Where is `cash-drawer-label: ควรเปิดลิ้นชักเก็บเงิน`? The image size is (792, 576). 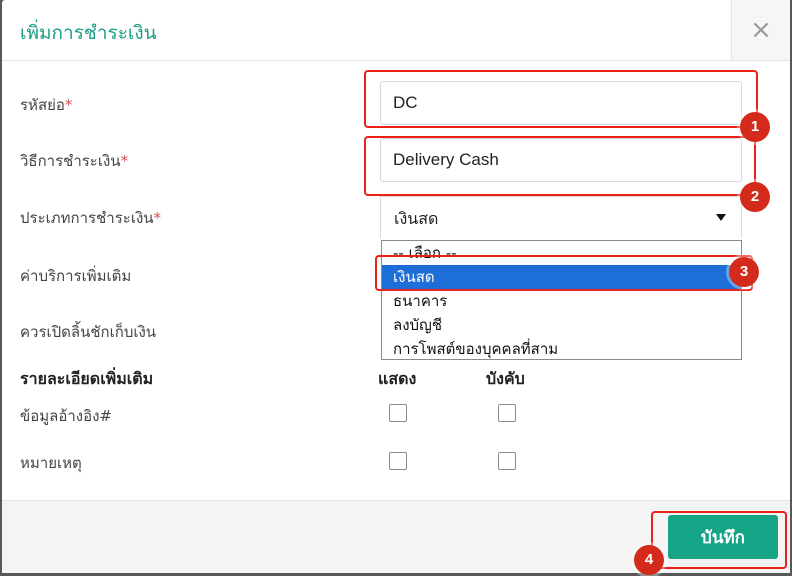
cash-drawer-label: ควรเปิดลิ้นชักเก็บเงิน is located at coordinates (88, 332).